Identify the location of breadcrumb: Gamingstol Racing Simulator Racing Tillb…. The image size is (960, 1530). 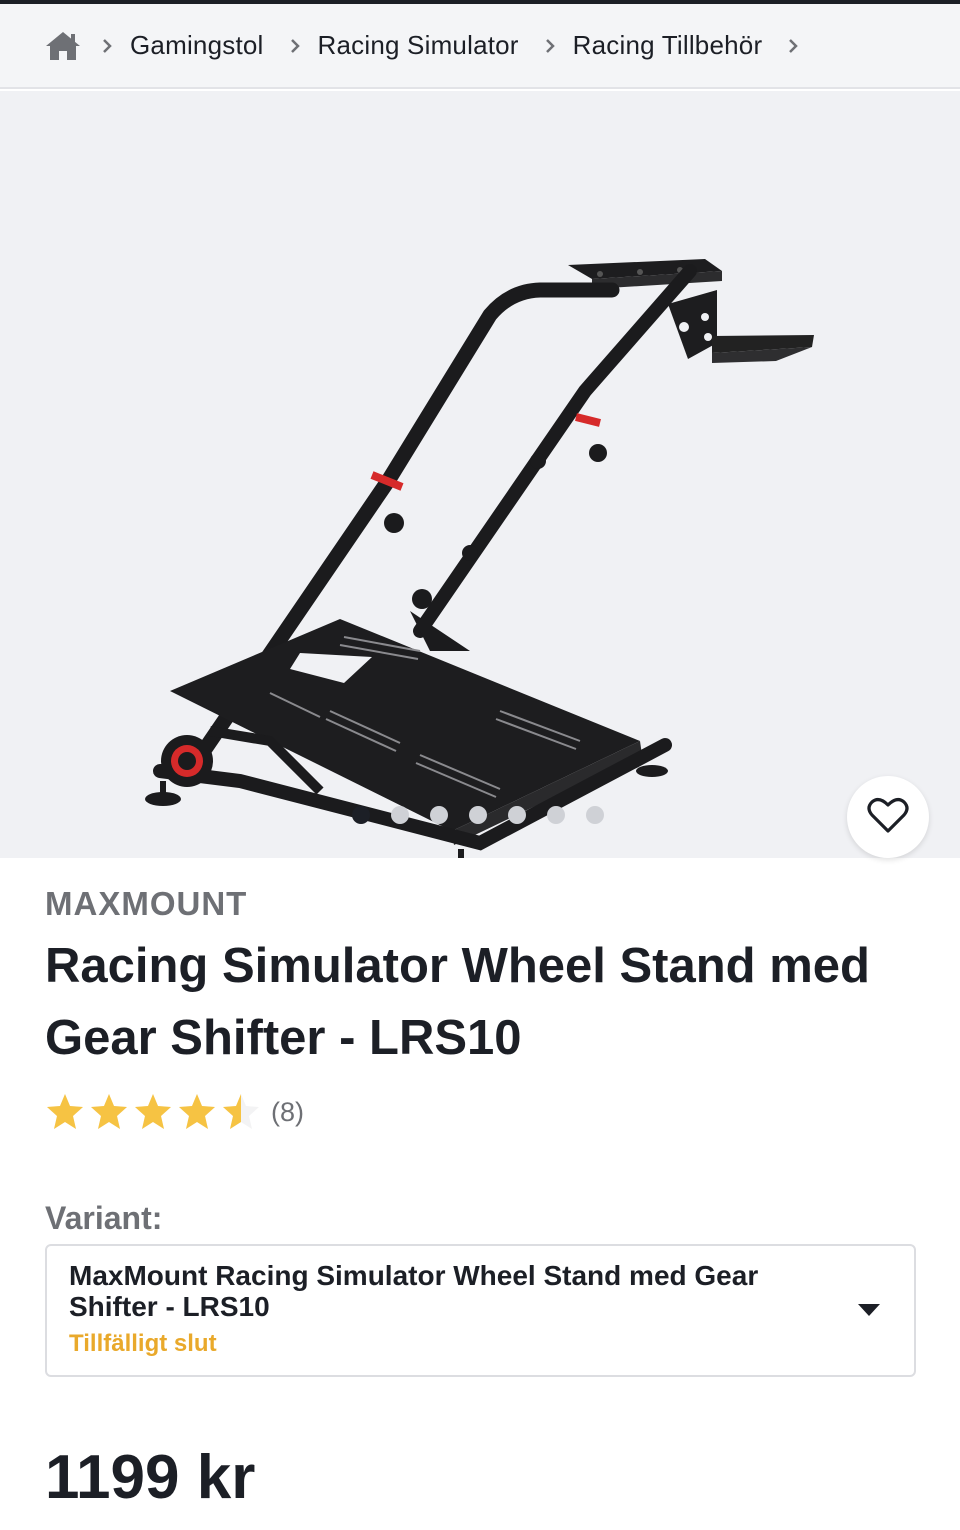
(480, 46).